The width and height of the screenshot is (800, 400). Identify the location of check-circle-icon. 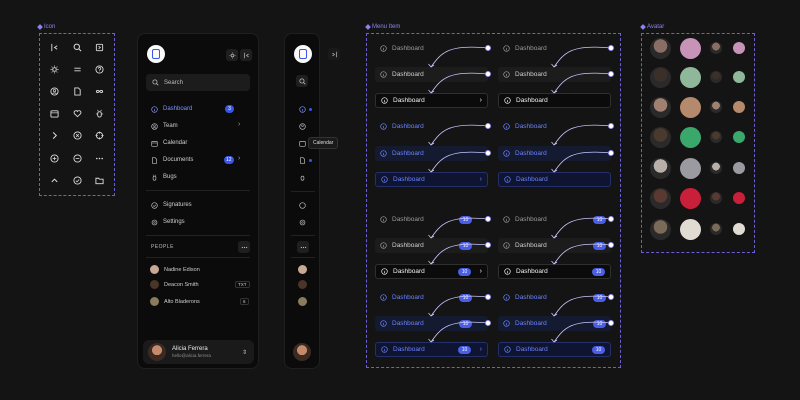
(302, 205).